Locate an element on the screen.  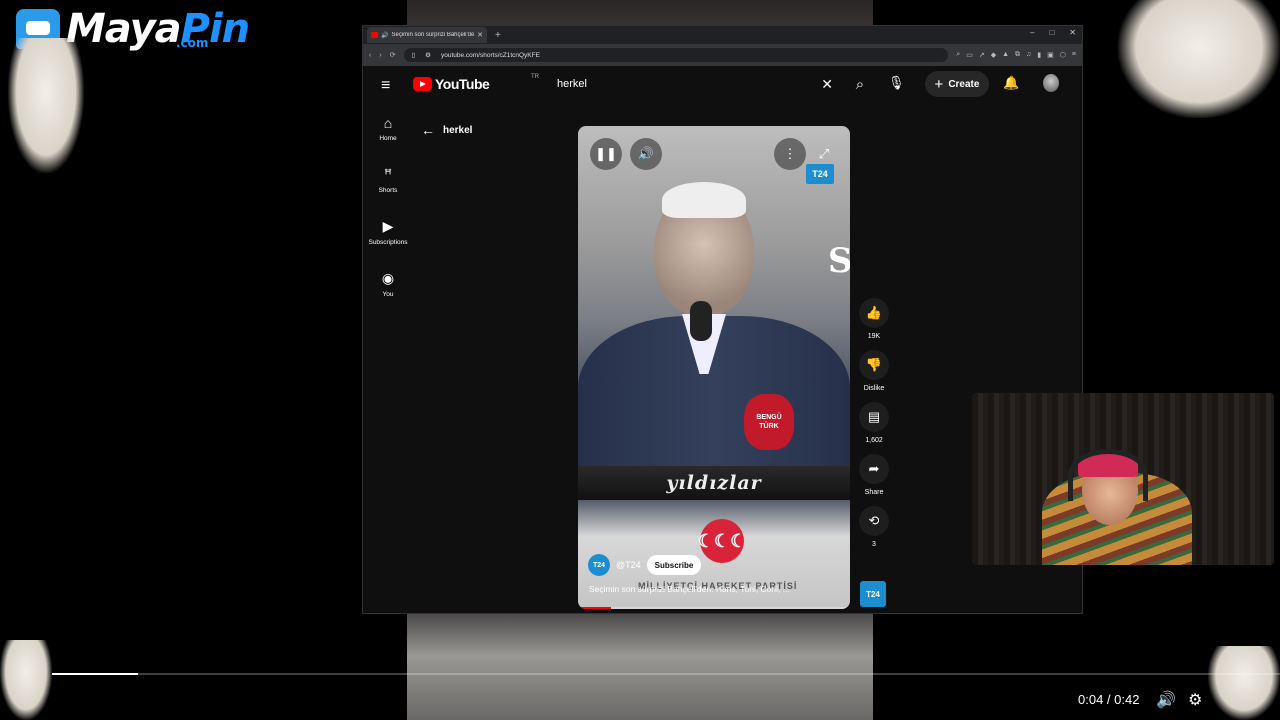
pause-icon: ❚❚ is located at coordinates (606, 153).